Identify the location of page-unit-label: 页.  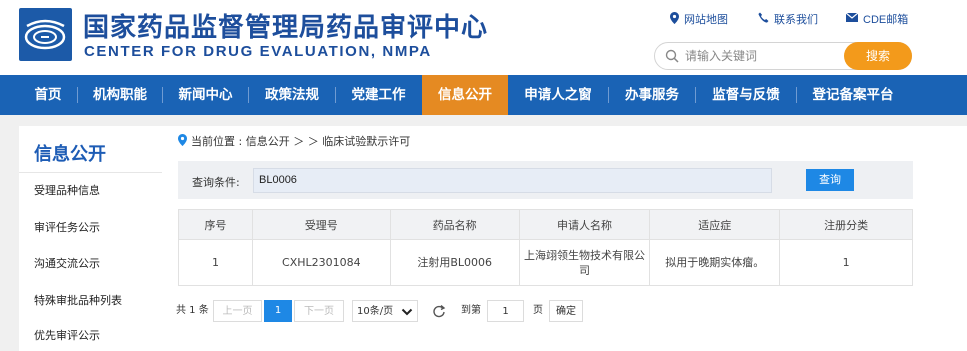
(538, 310).